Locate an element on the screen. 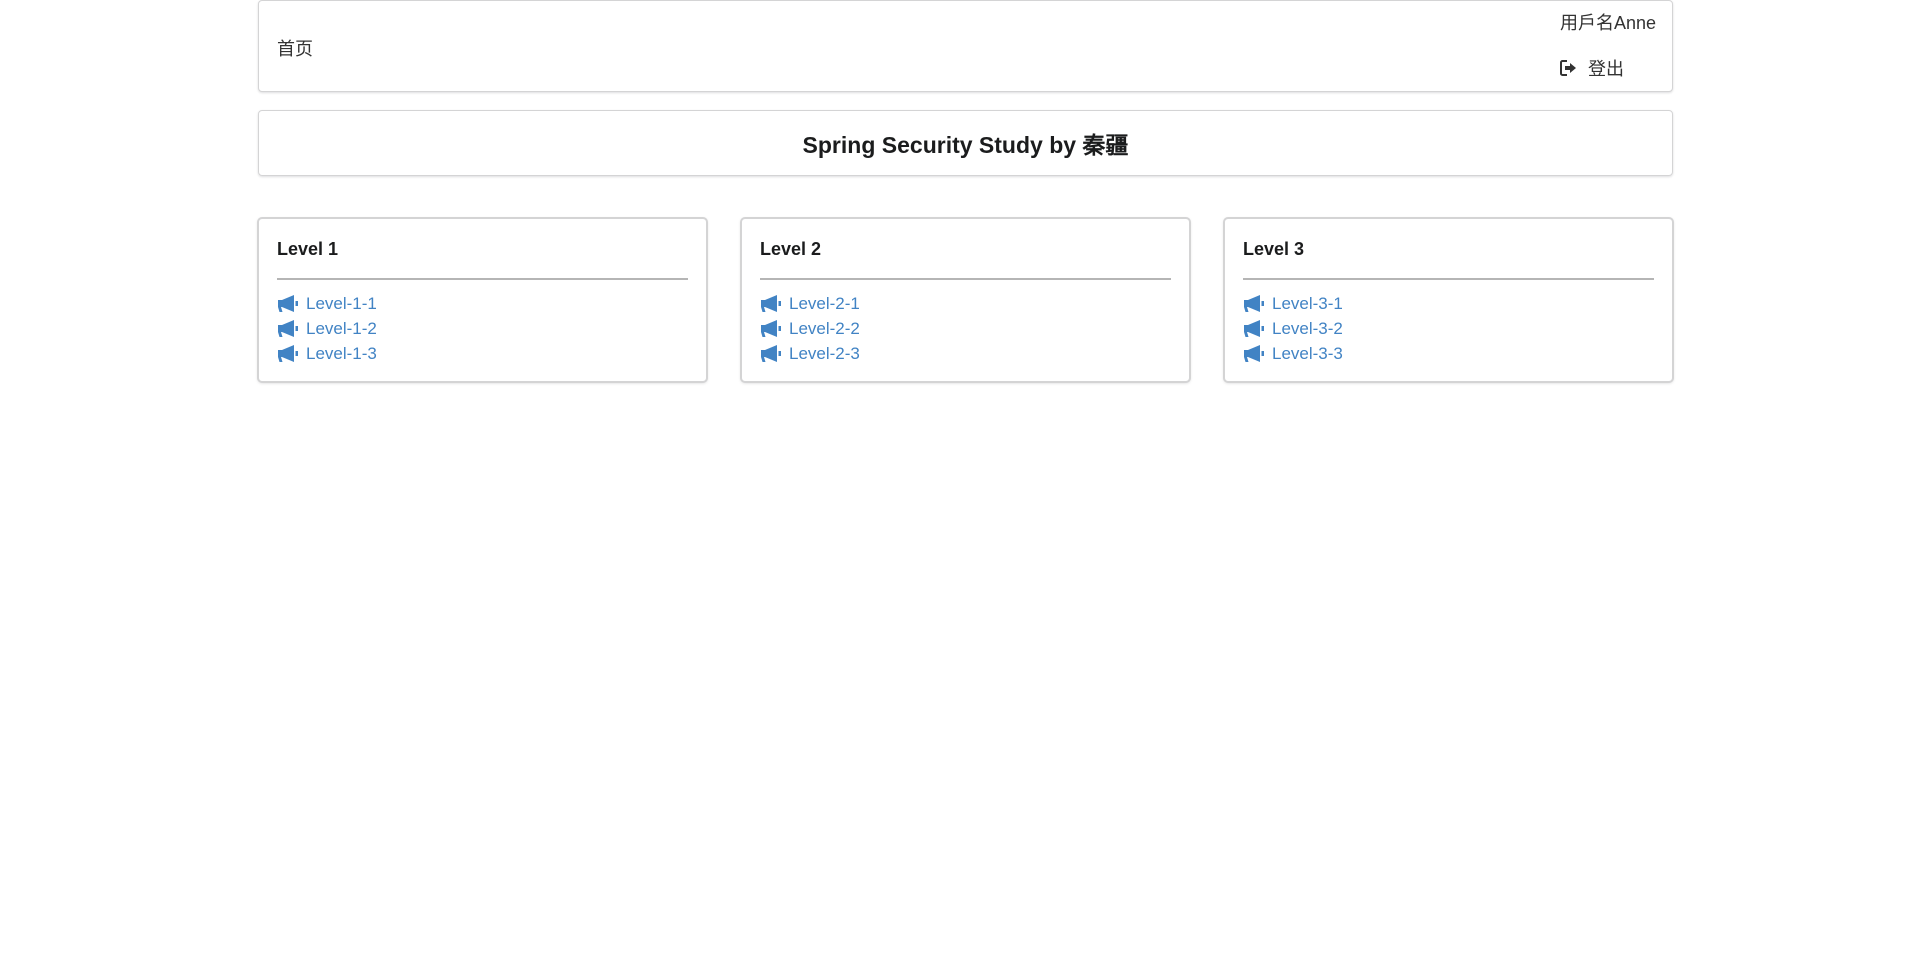 This screenshot has width=1920, height=969. link-label: Level-3-2 is located at coordinates (1307, 328).